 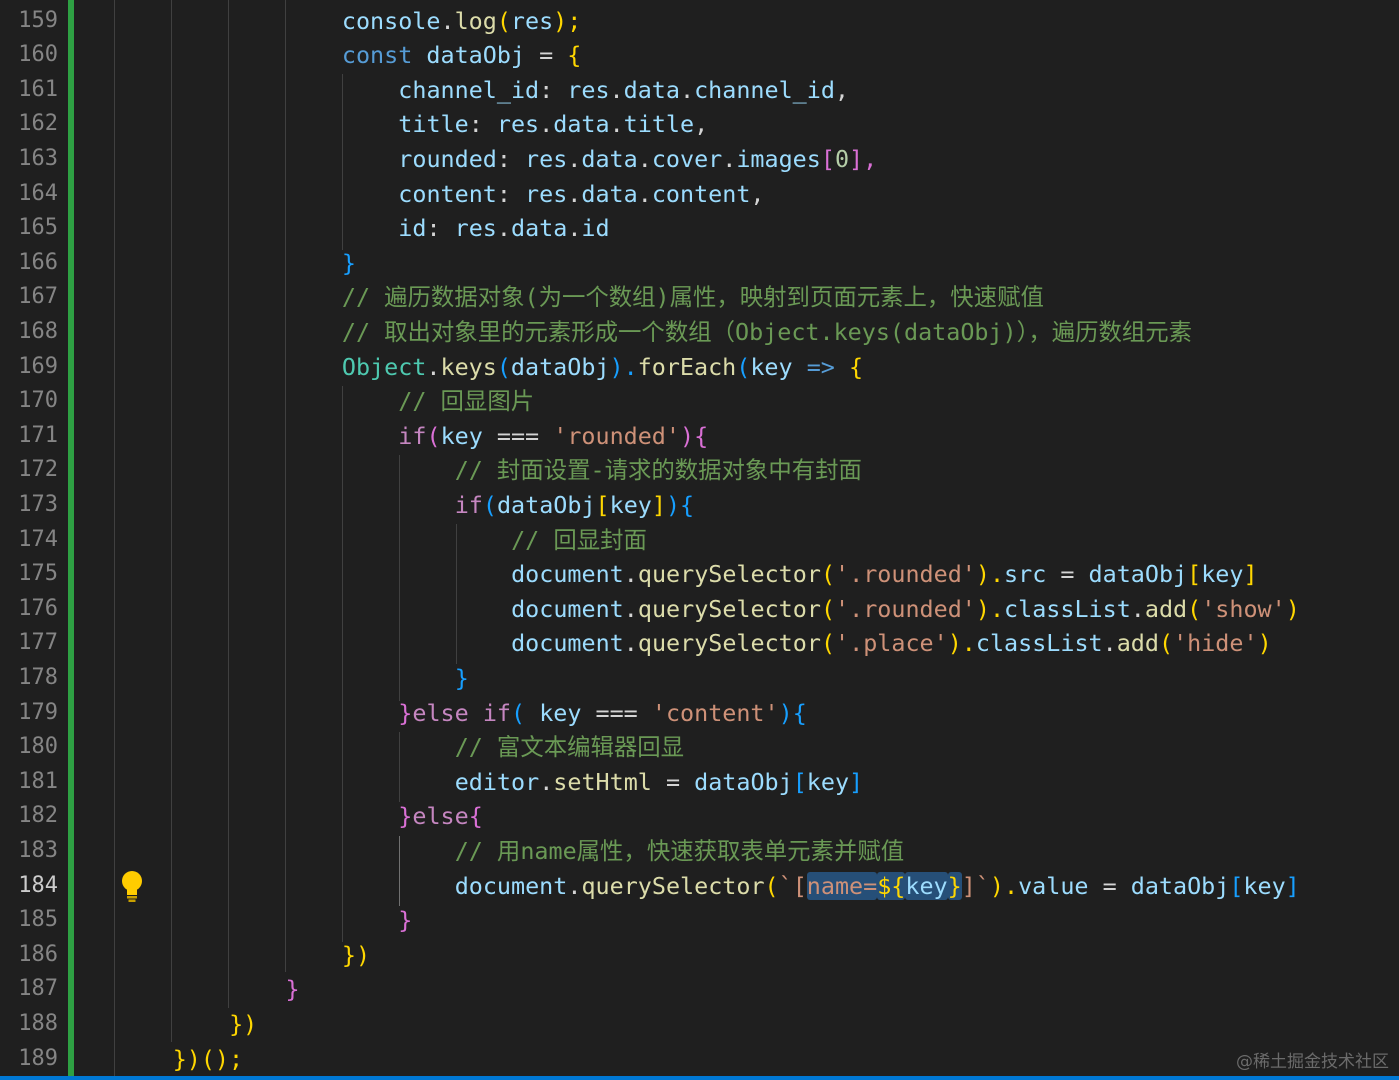 I want to click on code-token: rounded, so click(x=447, y=158).